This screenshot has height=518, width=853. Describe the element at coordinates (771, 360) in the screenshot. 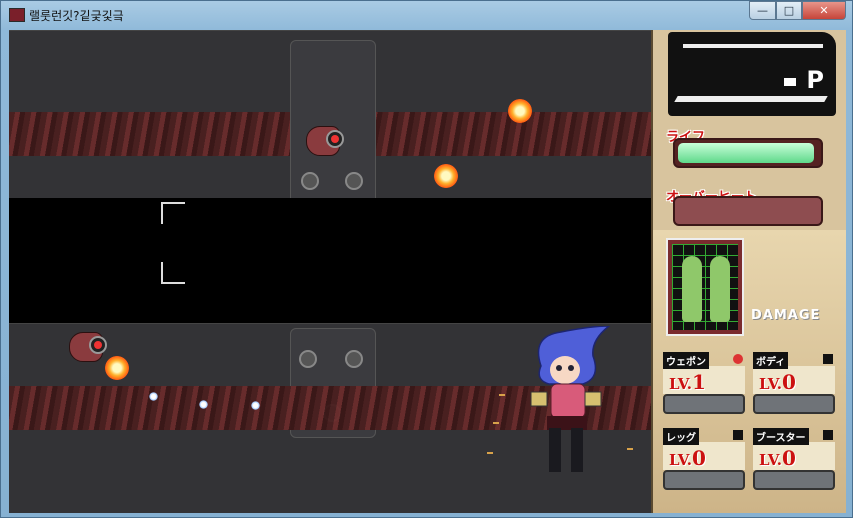

I see `slot-label: ボディ` at that location.